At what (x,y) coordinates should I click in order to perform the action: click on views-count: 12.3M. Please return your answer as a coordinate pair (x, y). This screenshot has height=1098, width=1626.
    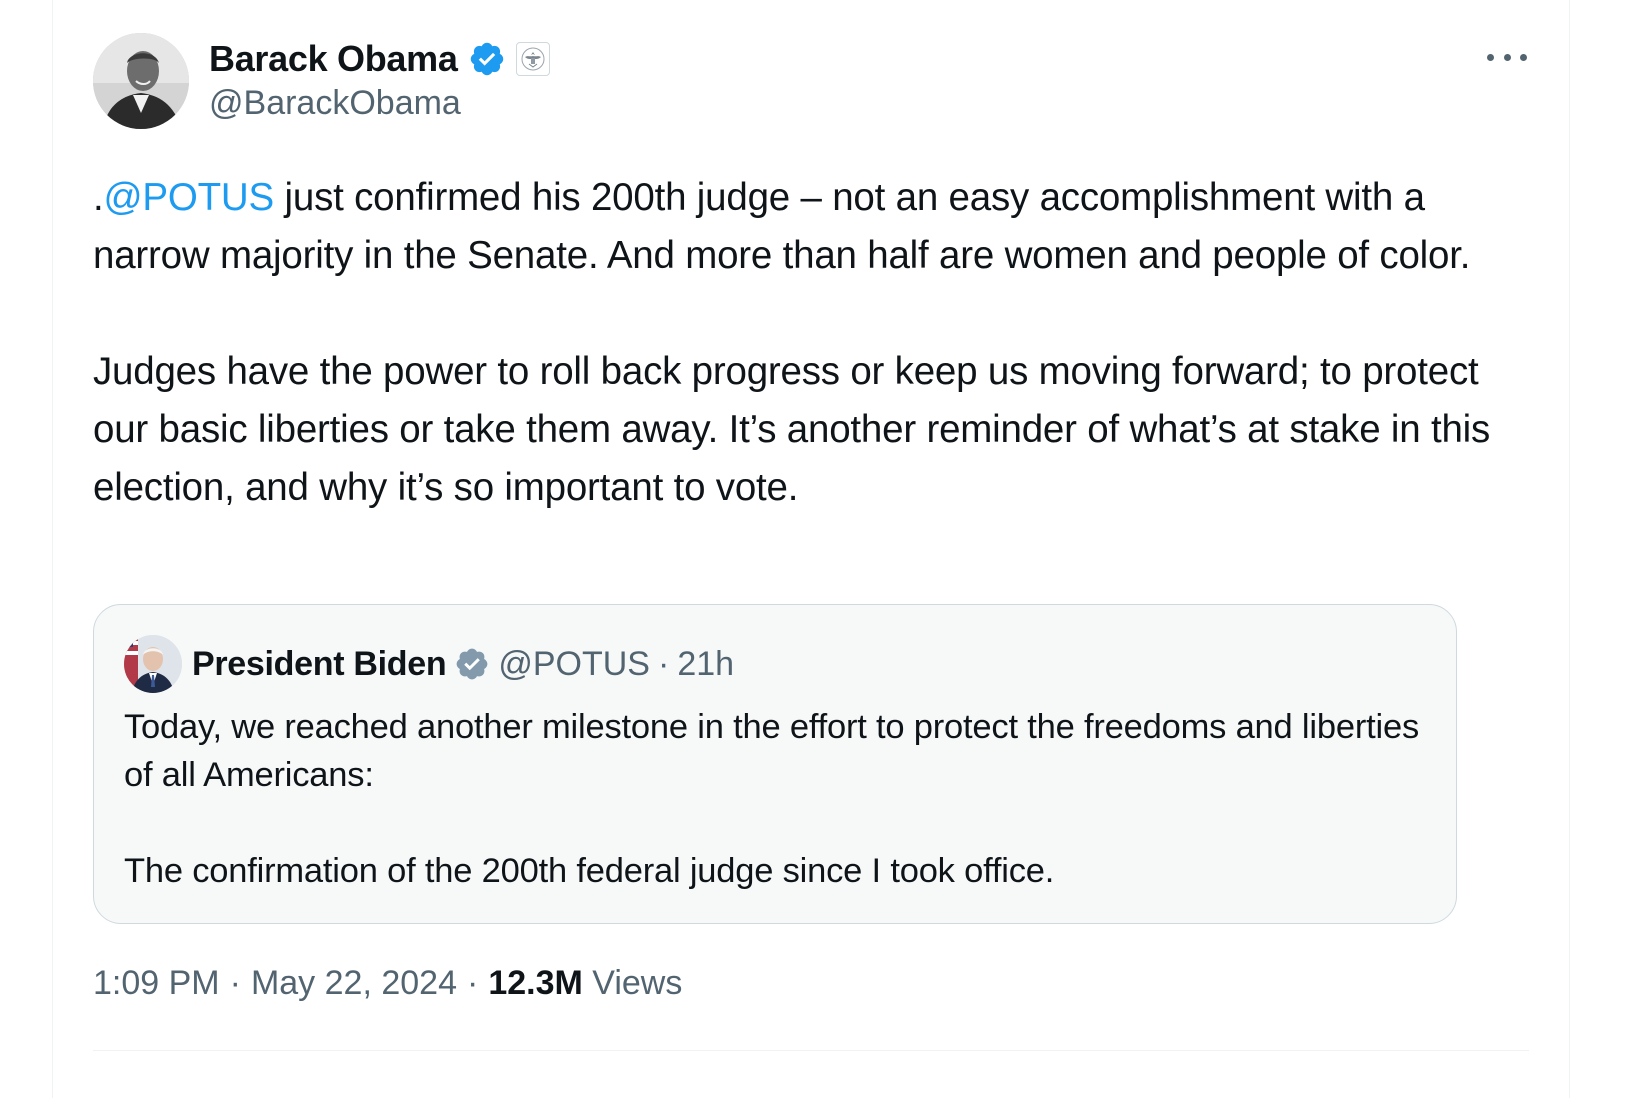
    Looking at the image, I should click on (535, 983).